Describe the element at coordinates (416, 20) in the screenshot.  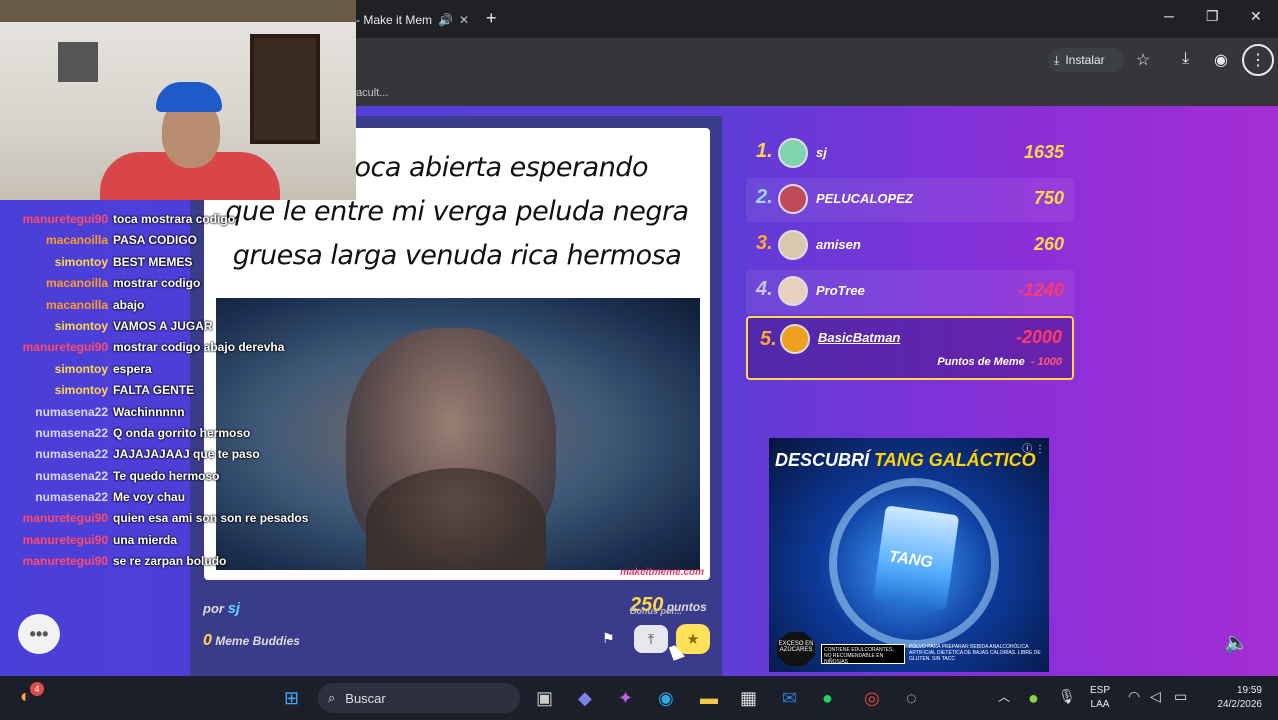
I see `tab-make-it-meme: - Make it Mem 🔊 ✕` at that location.